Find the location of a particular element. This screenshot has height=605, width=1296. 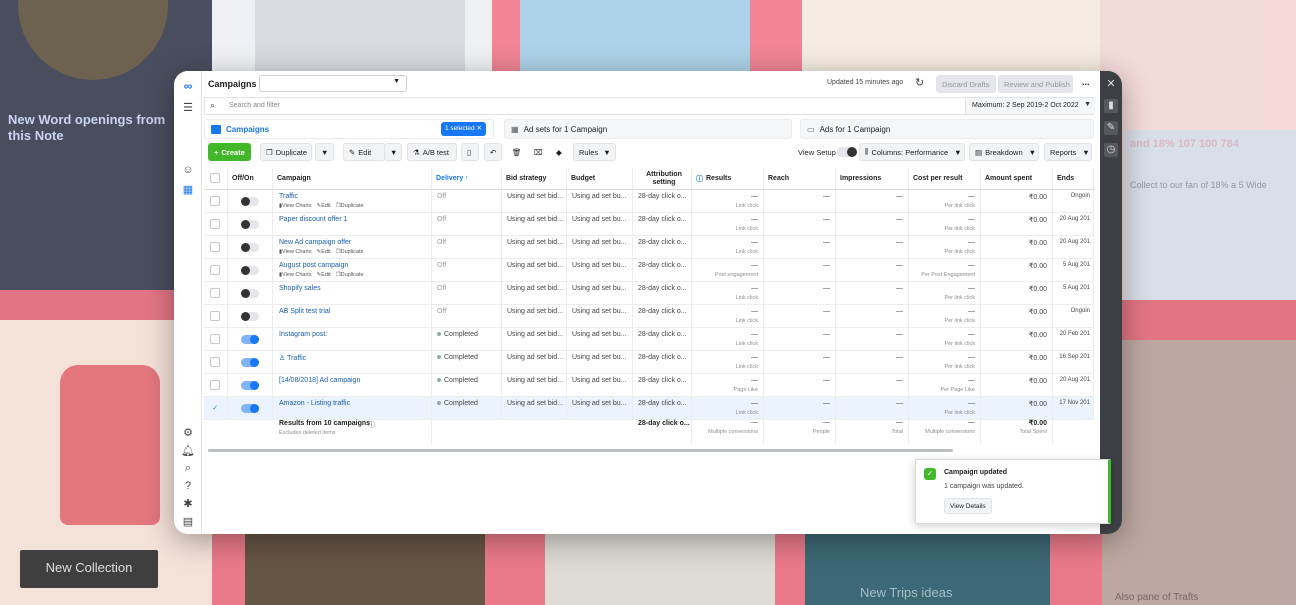

campaign-name-link: Traffic is located at coordinates (288, 196).